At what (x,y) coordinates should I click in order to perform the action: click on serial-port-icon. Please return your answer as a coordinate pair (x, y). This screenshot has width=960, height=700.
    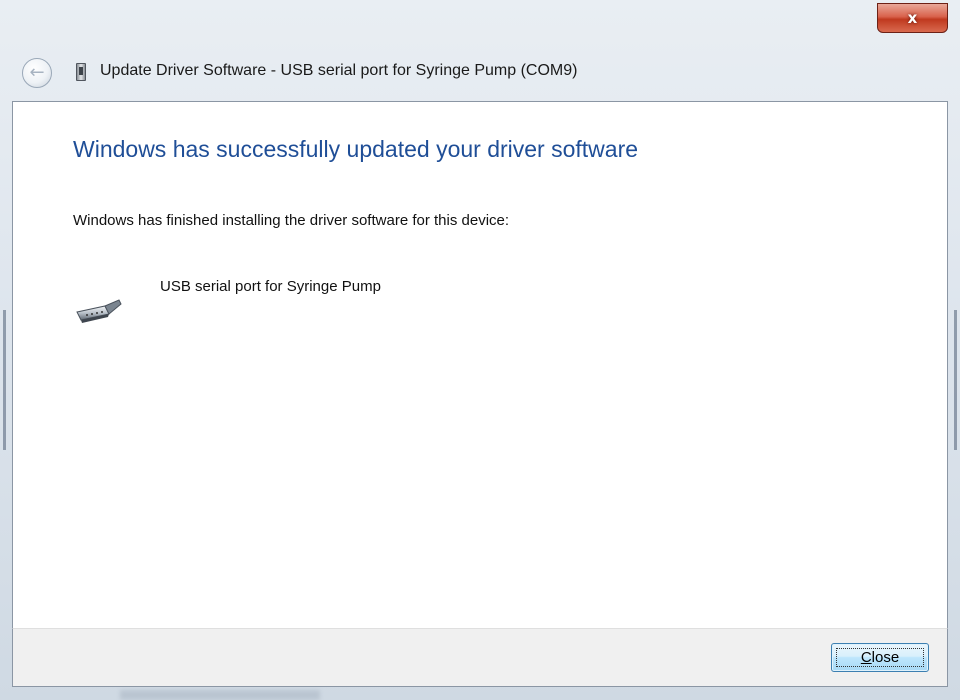
    Looking at the image, I should click on (99, 311).